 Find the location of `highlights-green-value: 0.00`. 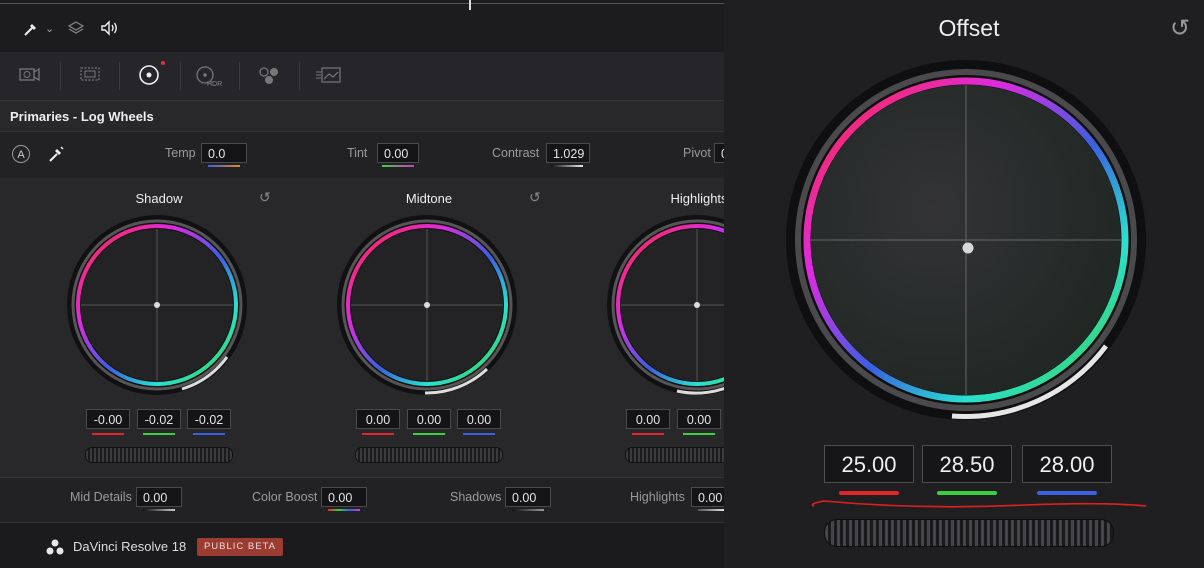

highlights-green-value: 0.00 is located at coordinates (699, 419).